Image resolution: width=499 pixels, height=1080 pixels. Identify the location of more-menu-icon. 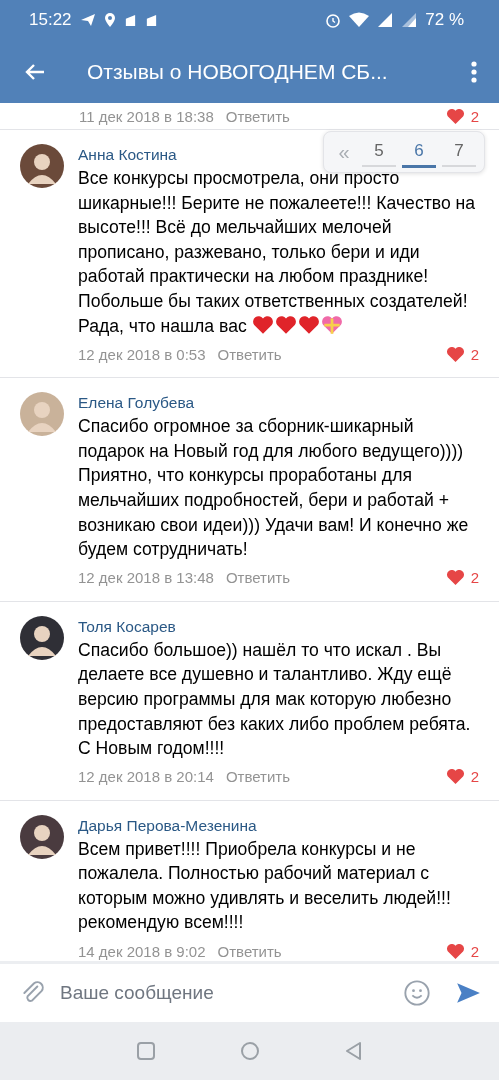
(474, 71).